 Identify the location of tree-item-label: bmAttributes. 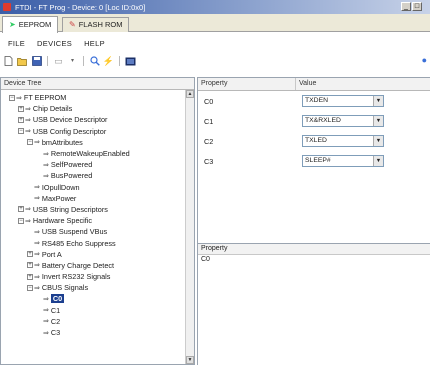
(62, 142).